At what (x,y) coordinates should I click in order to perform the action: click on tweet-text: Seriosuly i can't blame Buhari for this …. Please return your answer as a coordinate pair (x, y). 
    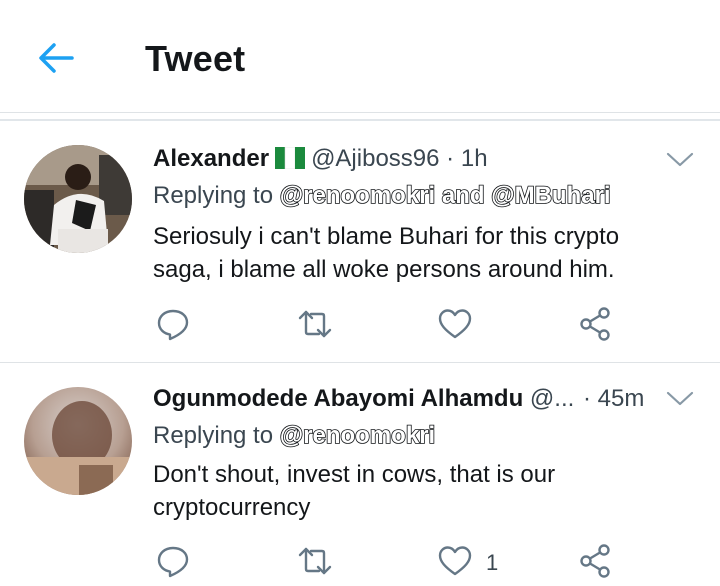
    Looking at the image, I should click on (413, 253).